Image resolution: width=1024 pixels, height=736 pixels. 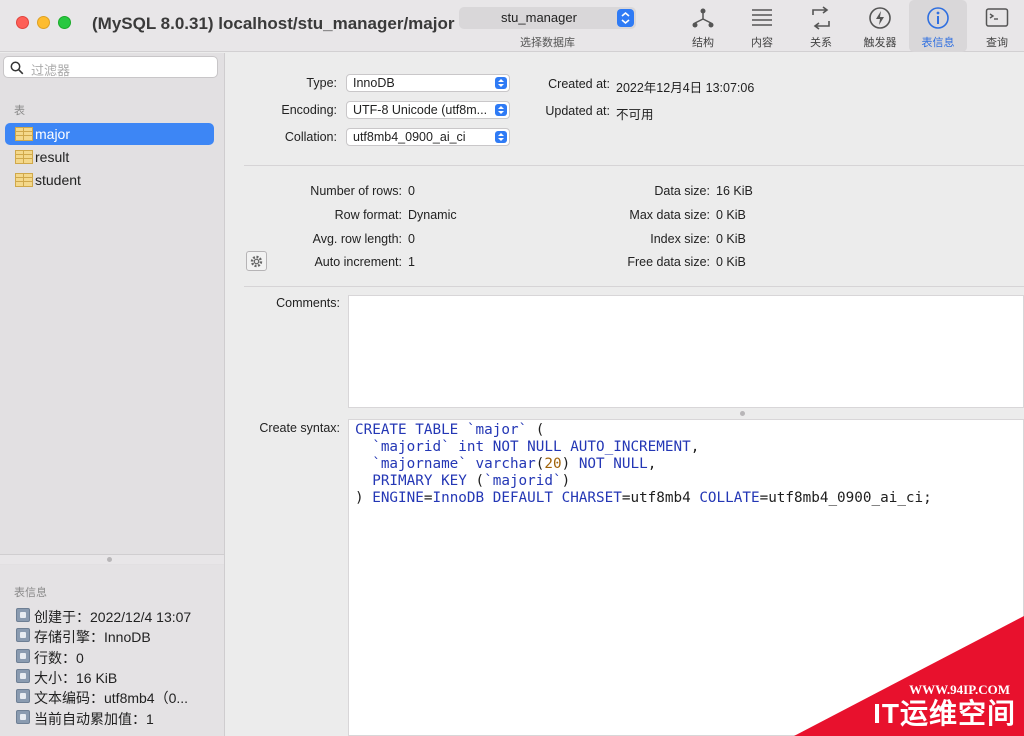 What do you see at coordinates (938, 18) in the screenshot?
I see `table-info-icon` at bounding box center [938, 18].